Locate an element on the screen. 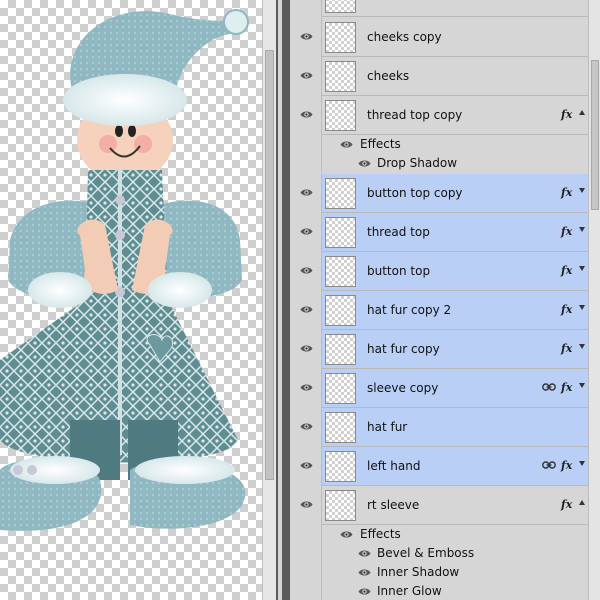 This screenshot has width=600, height=600. effect-name: Drop Shadow is located at coordinates (417, 163).